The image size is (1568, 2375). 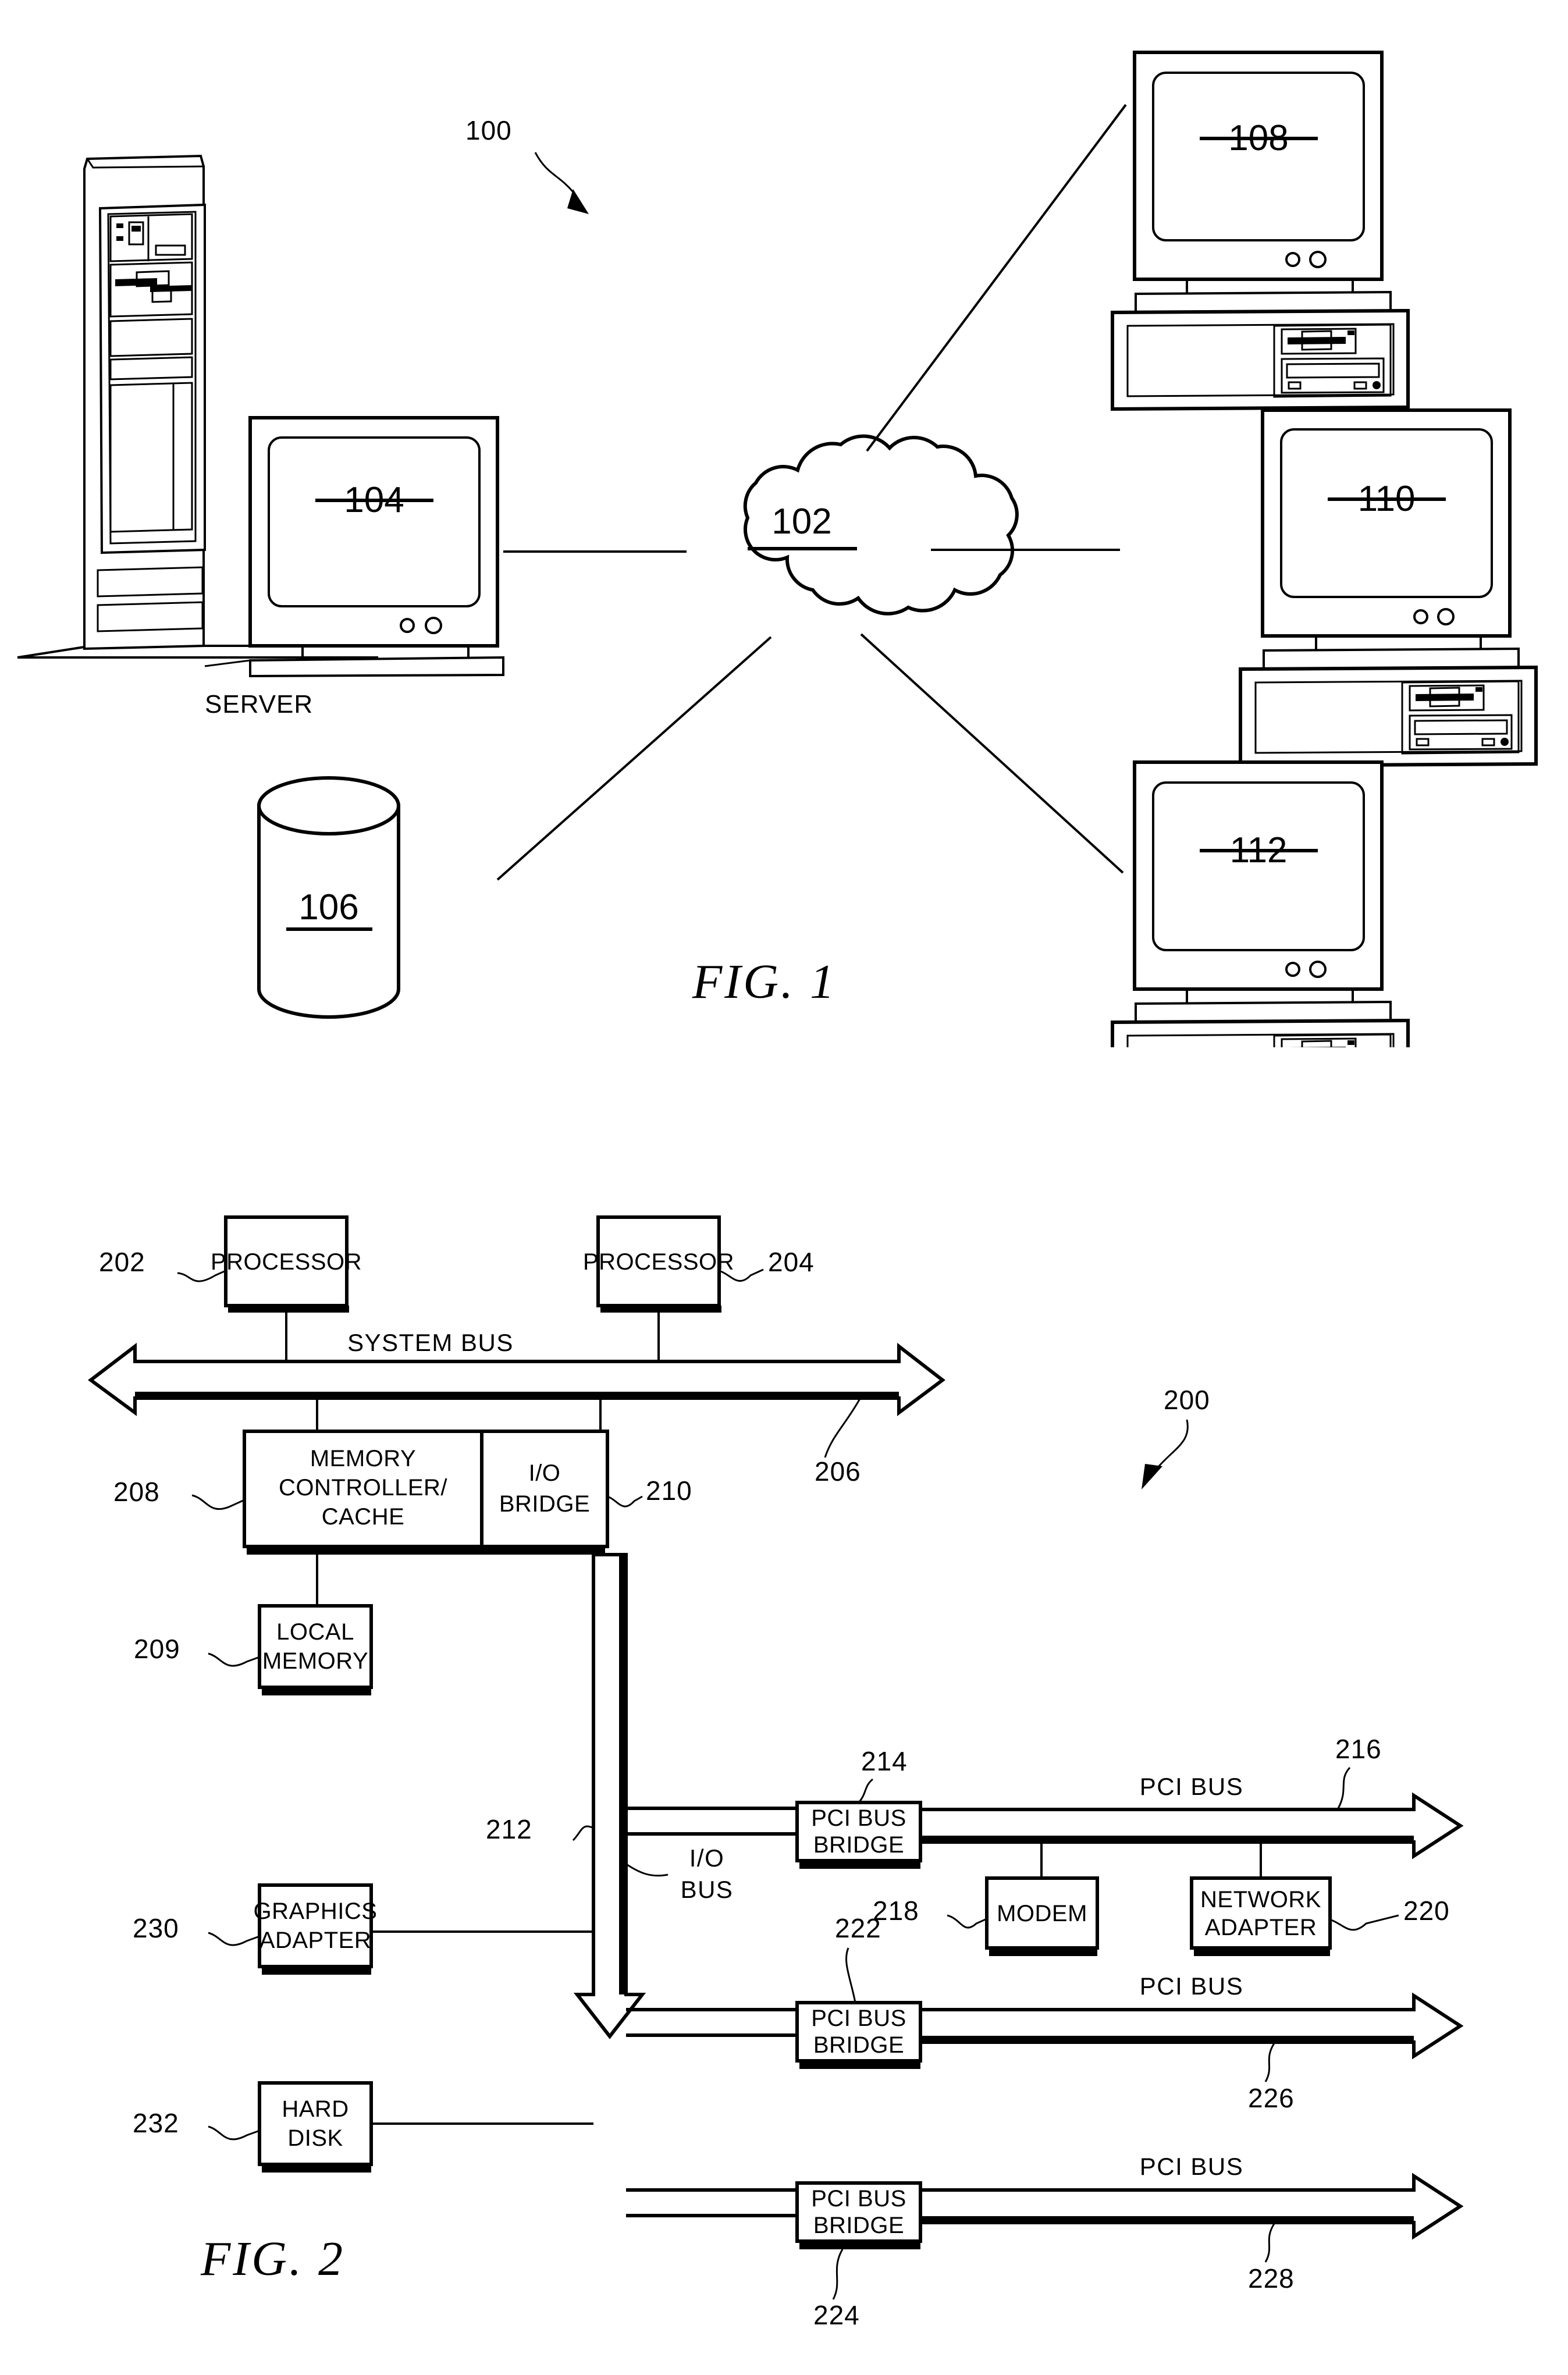 What do you see at coordinates (162, 1265) in the screenshot?
I see `ref-202-callout: 202` at bounding box center [162, 1265].